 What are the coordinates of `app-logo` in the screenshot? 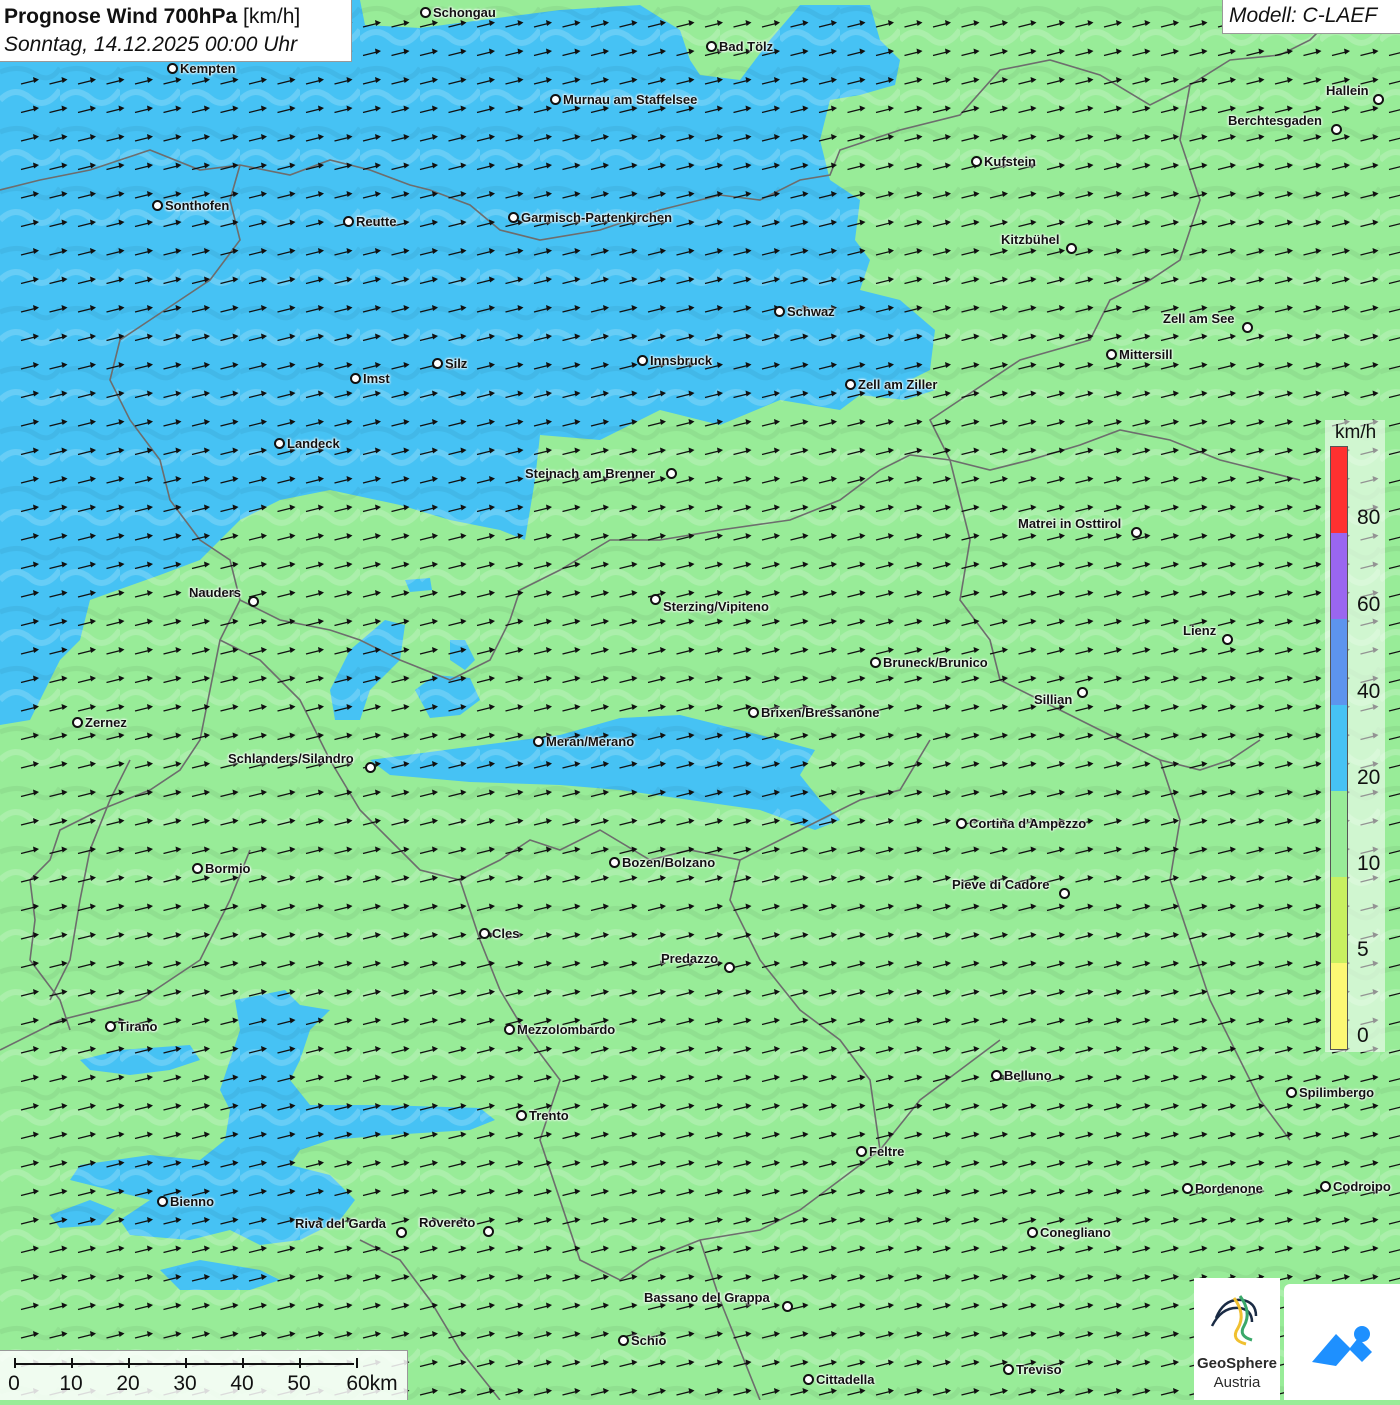 It's located at (1342, 1342).